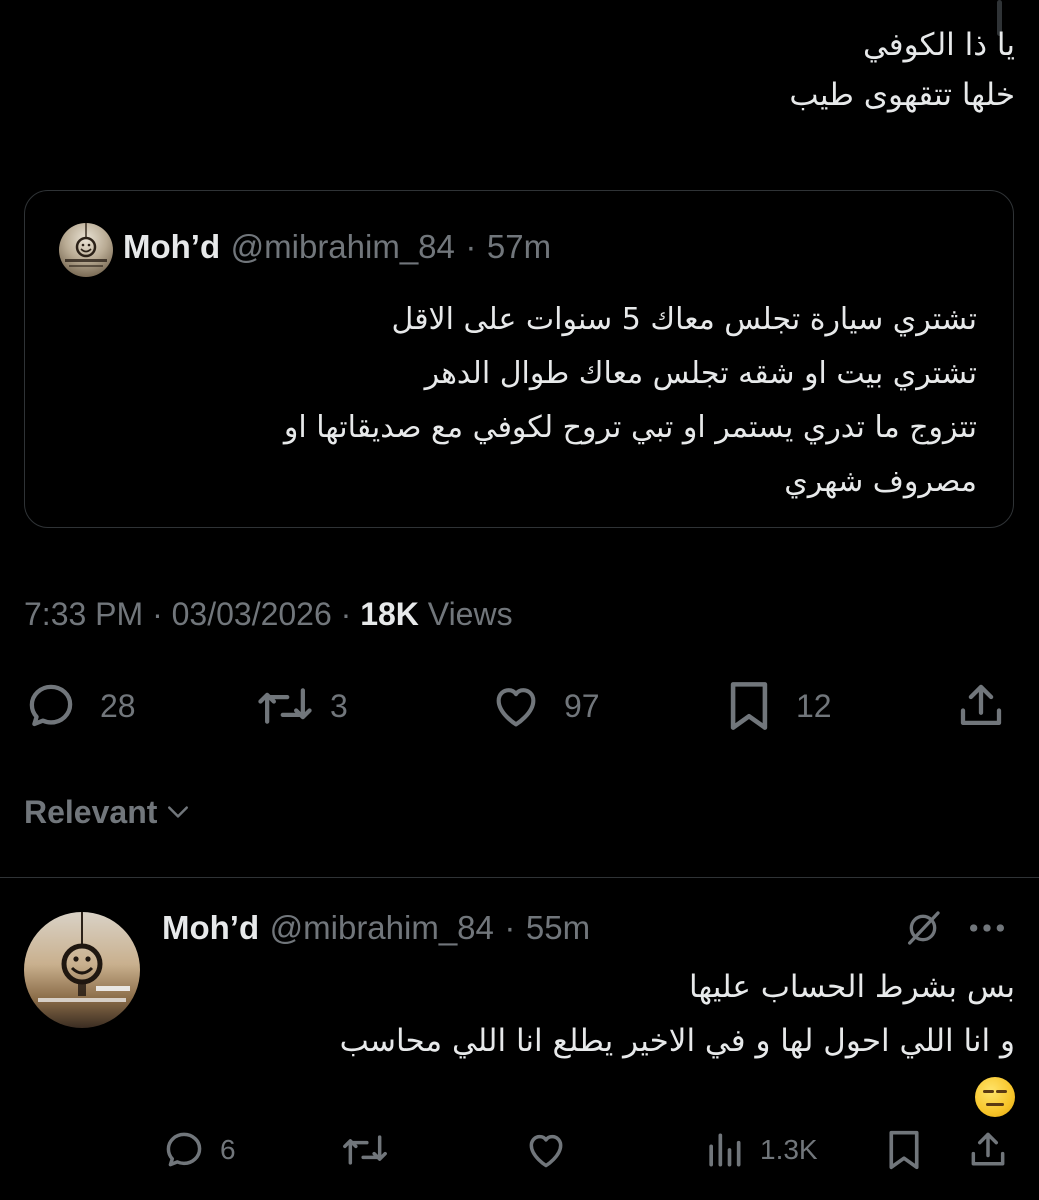 Image resolution: width=1039 pixels, height=1200 pixels. I want to click on reply-button: 28, so click(80, 706).